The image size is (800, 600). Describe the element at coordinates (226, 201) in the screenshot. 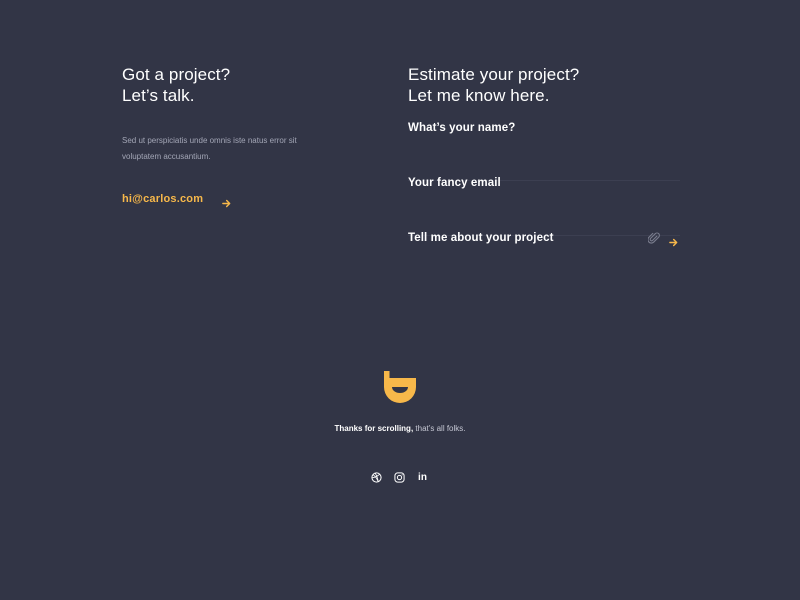

I see `arrow-right-icon` at that location.